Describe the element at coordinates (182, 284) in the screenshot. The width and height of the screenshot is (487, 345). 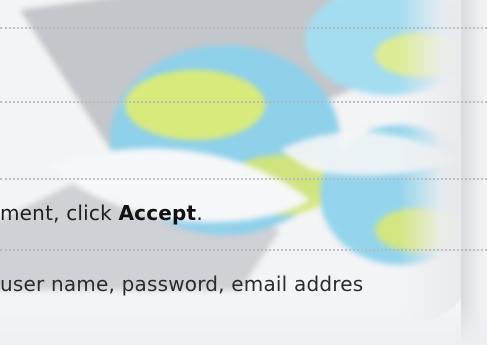
I see `credentials-instruction: user name, password, email addres` at that location.